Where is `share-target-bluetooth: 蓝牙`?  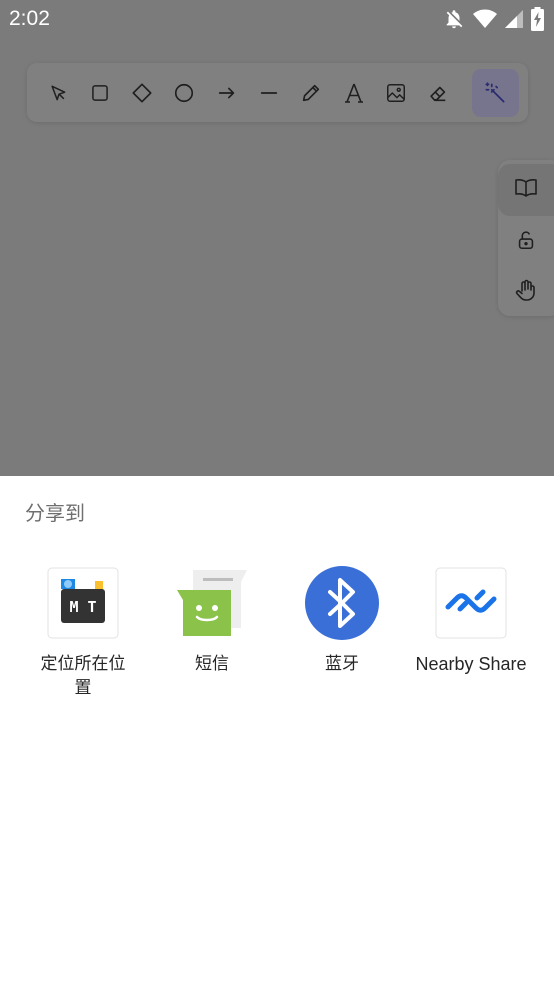
share-target-bluetooth: 蓝牙 is located at coordinates (342, 621).